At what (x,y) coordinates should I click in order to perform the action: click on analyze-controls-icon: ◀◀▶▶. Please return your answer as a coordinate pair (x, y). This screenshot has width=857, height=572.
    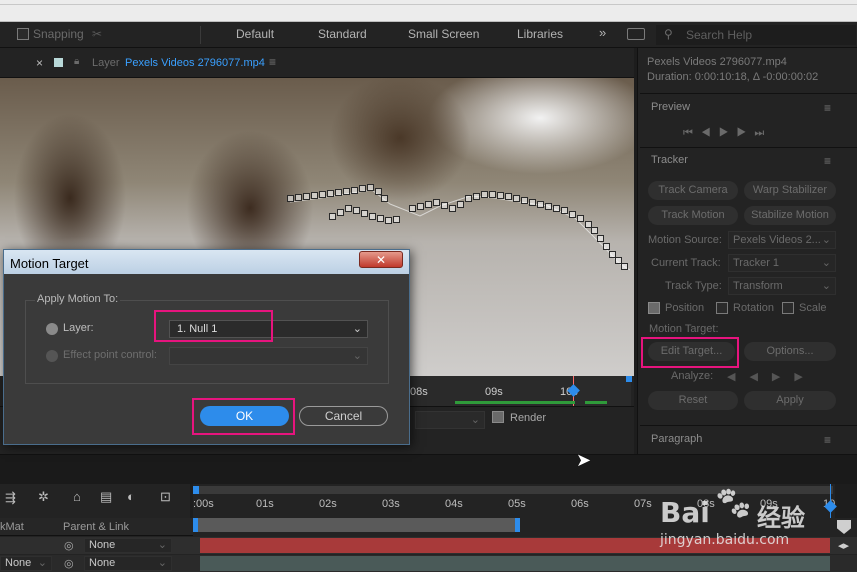
    Looking at the image, I should click on (772, 376).